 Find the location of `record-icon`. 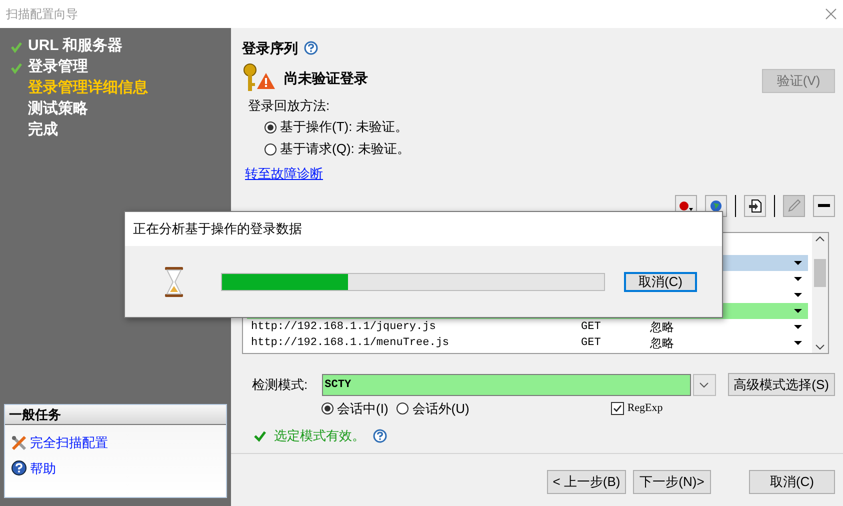

record-icon is located at coordinates (686, 205).